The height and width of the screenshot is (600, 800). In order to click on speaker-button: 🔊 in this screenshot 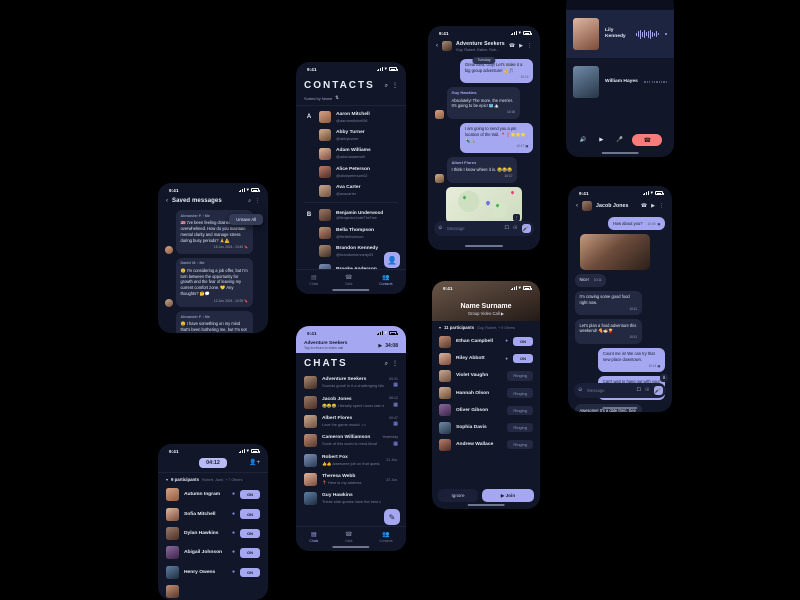, I will do `click(583, 140)`.